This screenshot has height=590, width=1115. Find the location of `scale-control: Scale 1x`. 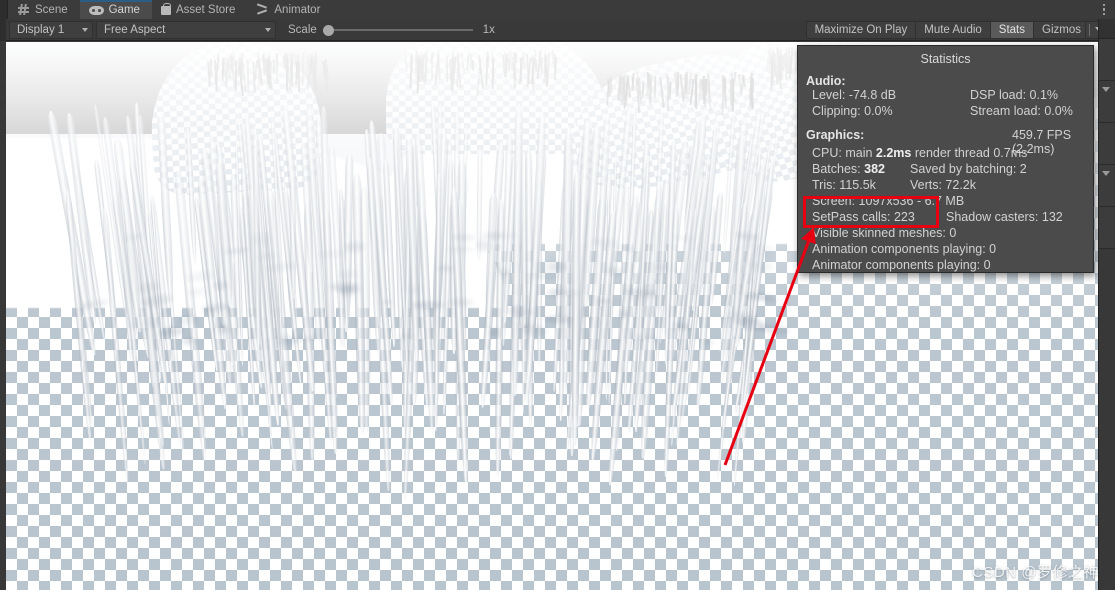

scale-control: Scale 1x is located at coordinates (391, 30).